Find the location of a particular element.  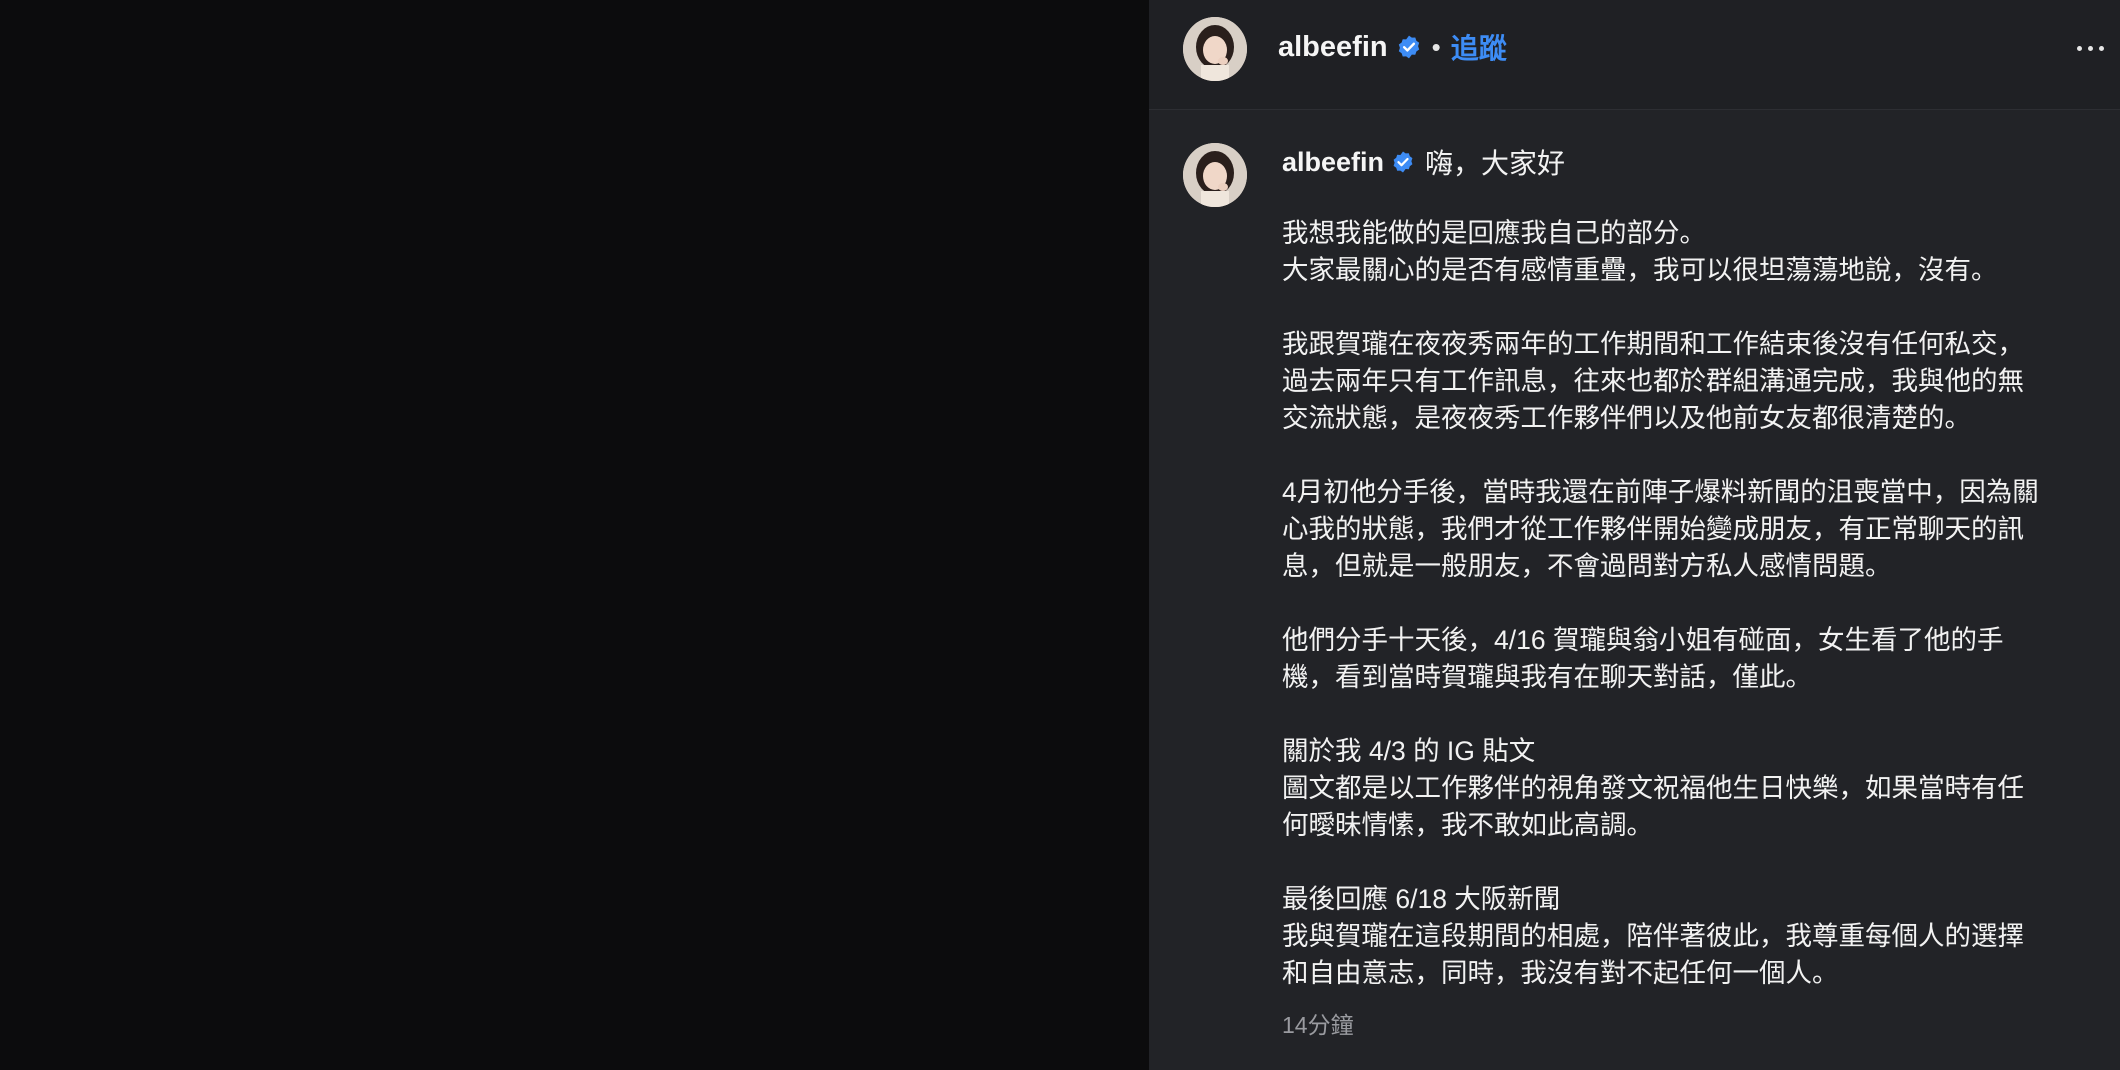

caption-line: 息，但就是一般朋友，不會過問對方私人感情問題。 is located at coordinates (1587, 566).